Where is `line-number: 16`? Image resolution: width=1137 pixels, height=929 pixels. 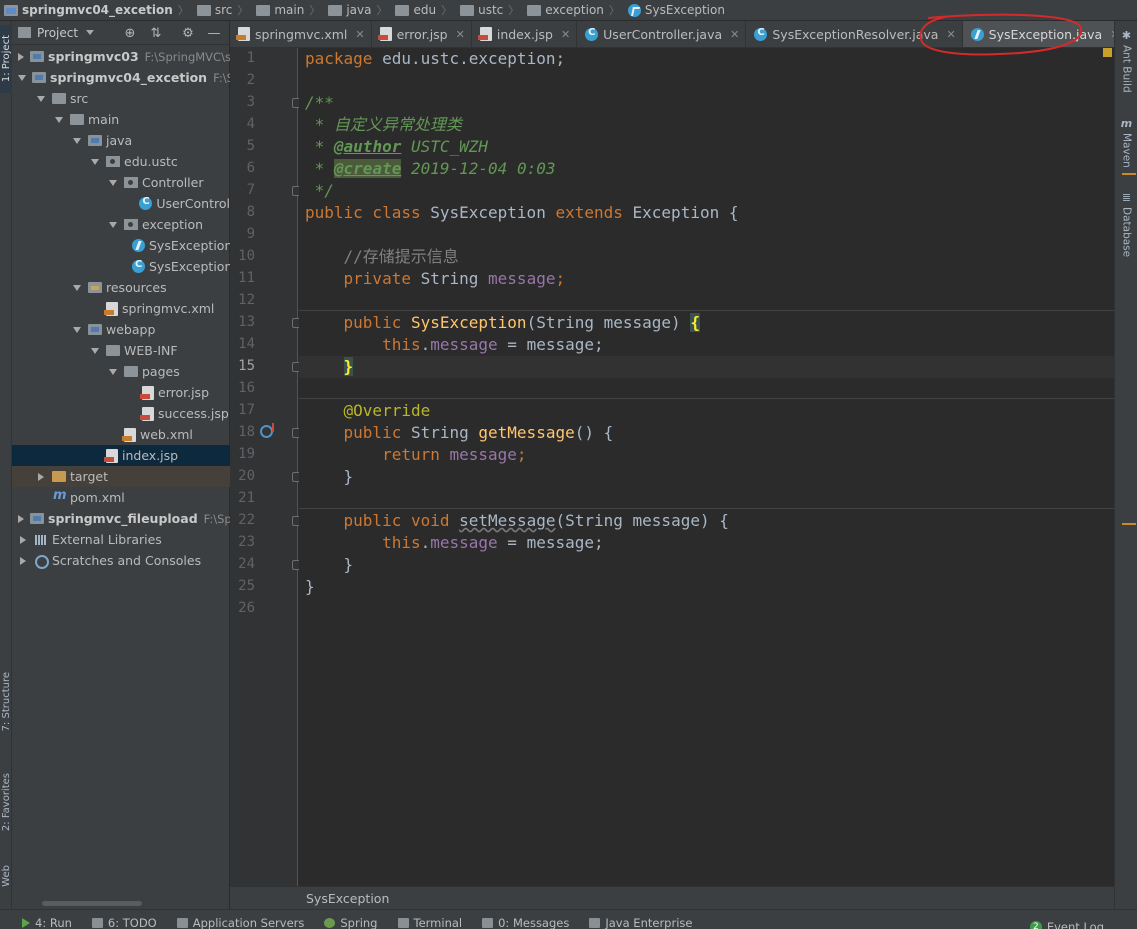
line-number: 16 is located at coordinates (242, 388).